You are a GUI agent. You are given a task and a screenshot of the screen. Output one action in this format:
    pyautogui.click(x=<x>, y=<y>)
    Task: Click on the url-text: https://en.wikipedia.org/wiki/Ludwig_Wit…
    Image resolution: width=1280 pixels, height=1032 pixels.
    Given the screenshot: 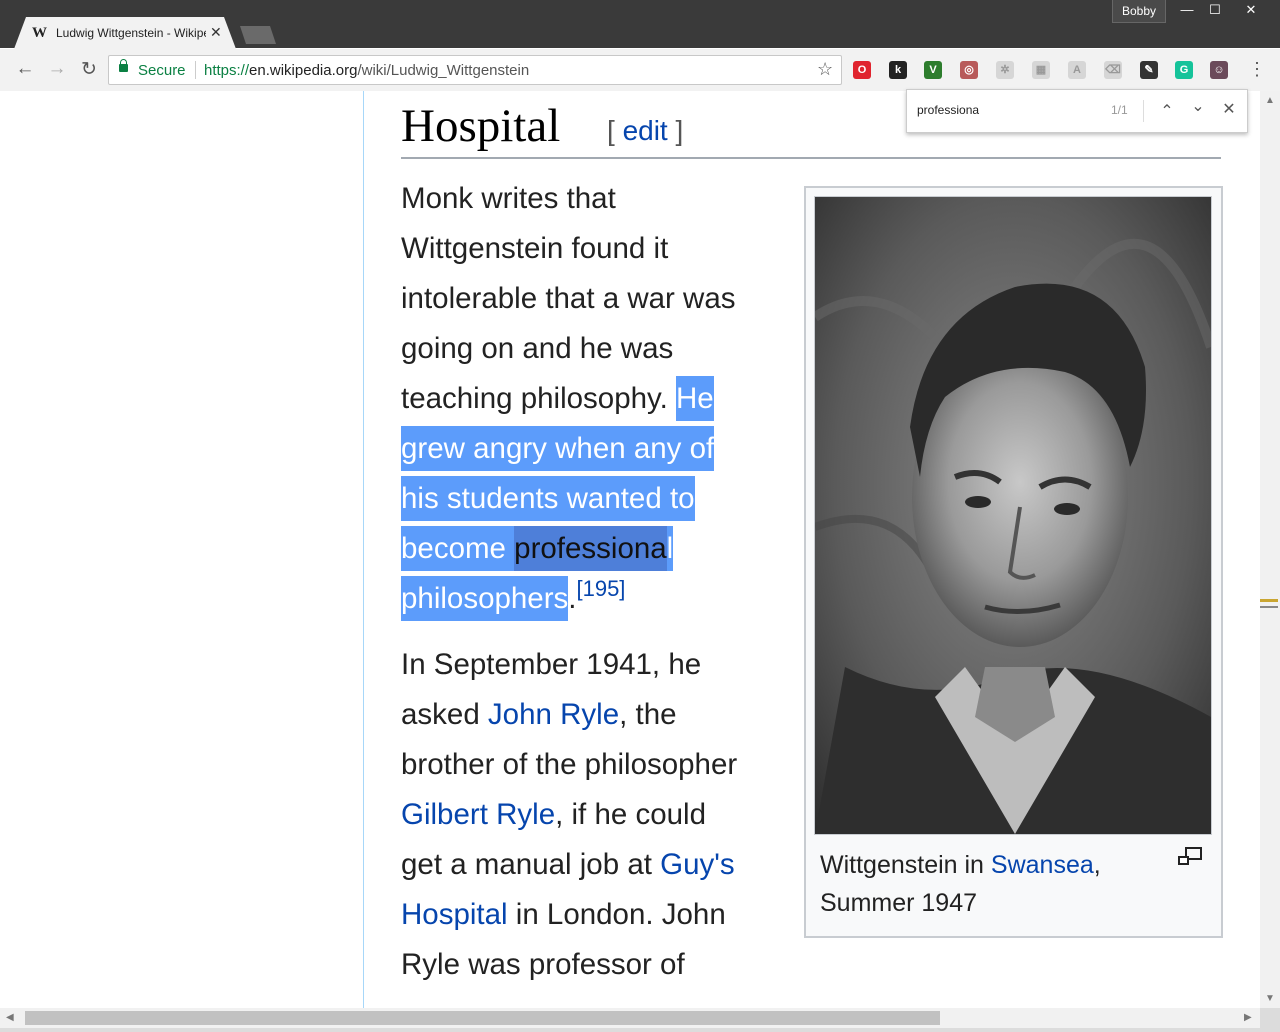 What is the action you would take?
    pyautogui.click(x=366, y=70)
    